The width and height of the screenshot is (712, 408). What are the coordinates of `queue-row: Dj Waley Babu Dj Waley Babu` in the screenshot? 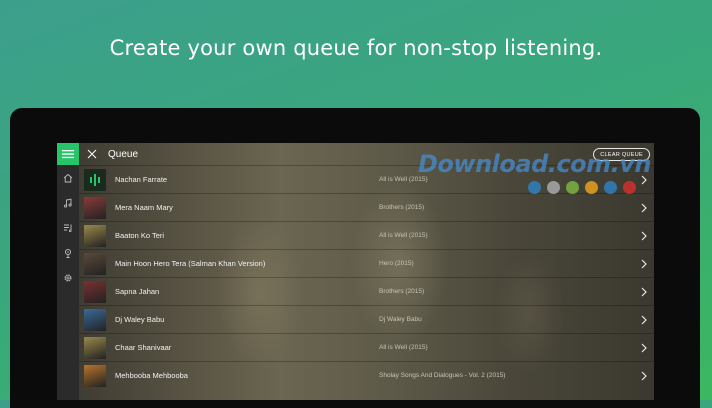 It's located at (366, 319).